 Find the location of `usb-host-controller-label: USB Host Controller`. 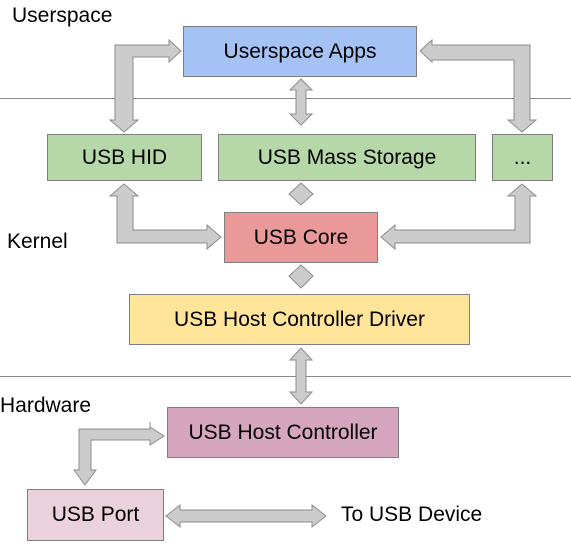

usb-host-controller-label: USB Host Controller is located at coordinates (283, 432).